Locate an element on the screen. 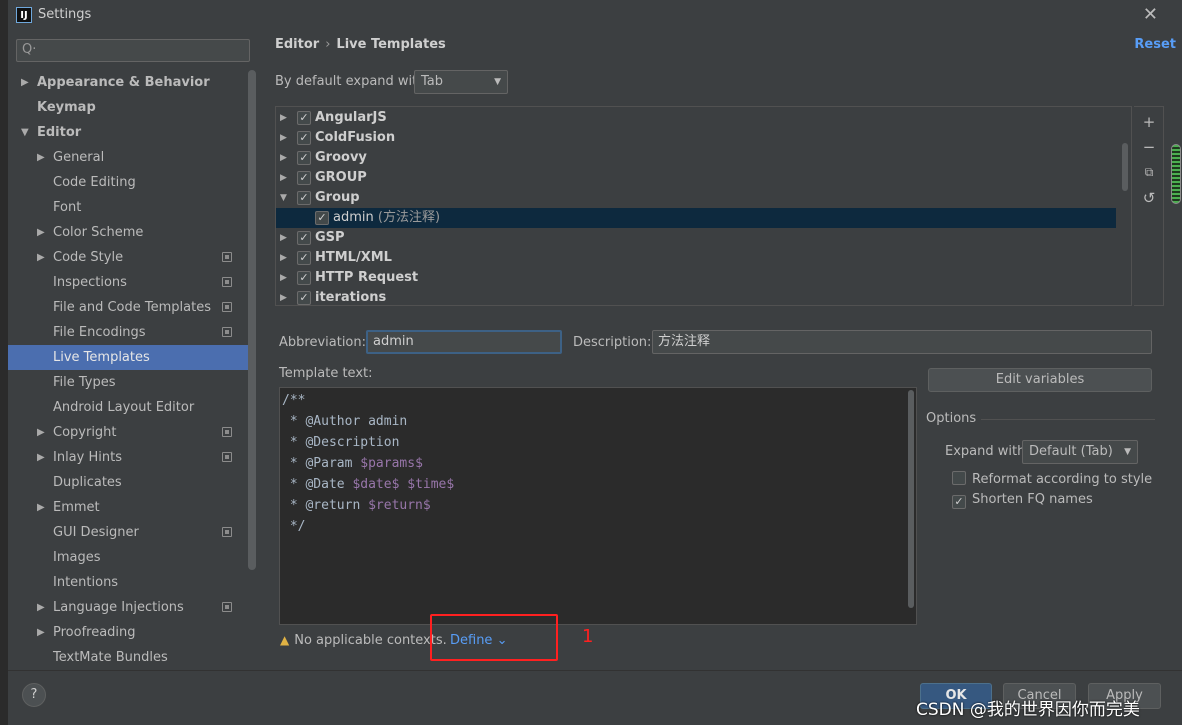 This screenshot has height=725, width=1182. edit-variables-button: Edit variables is located at coordinates (1040, 380).